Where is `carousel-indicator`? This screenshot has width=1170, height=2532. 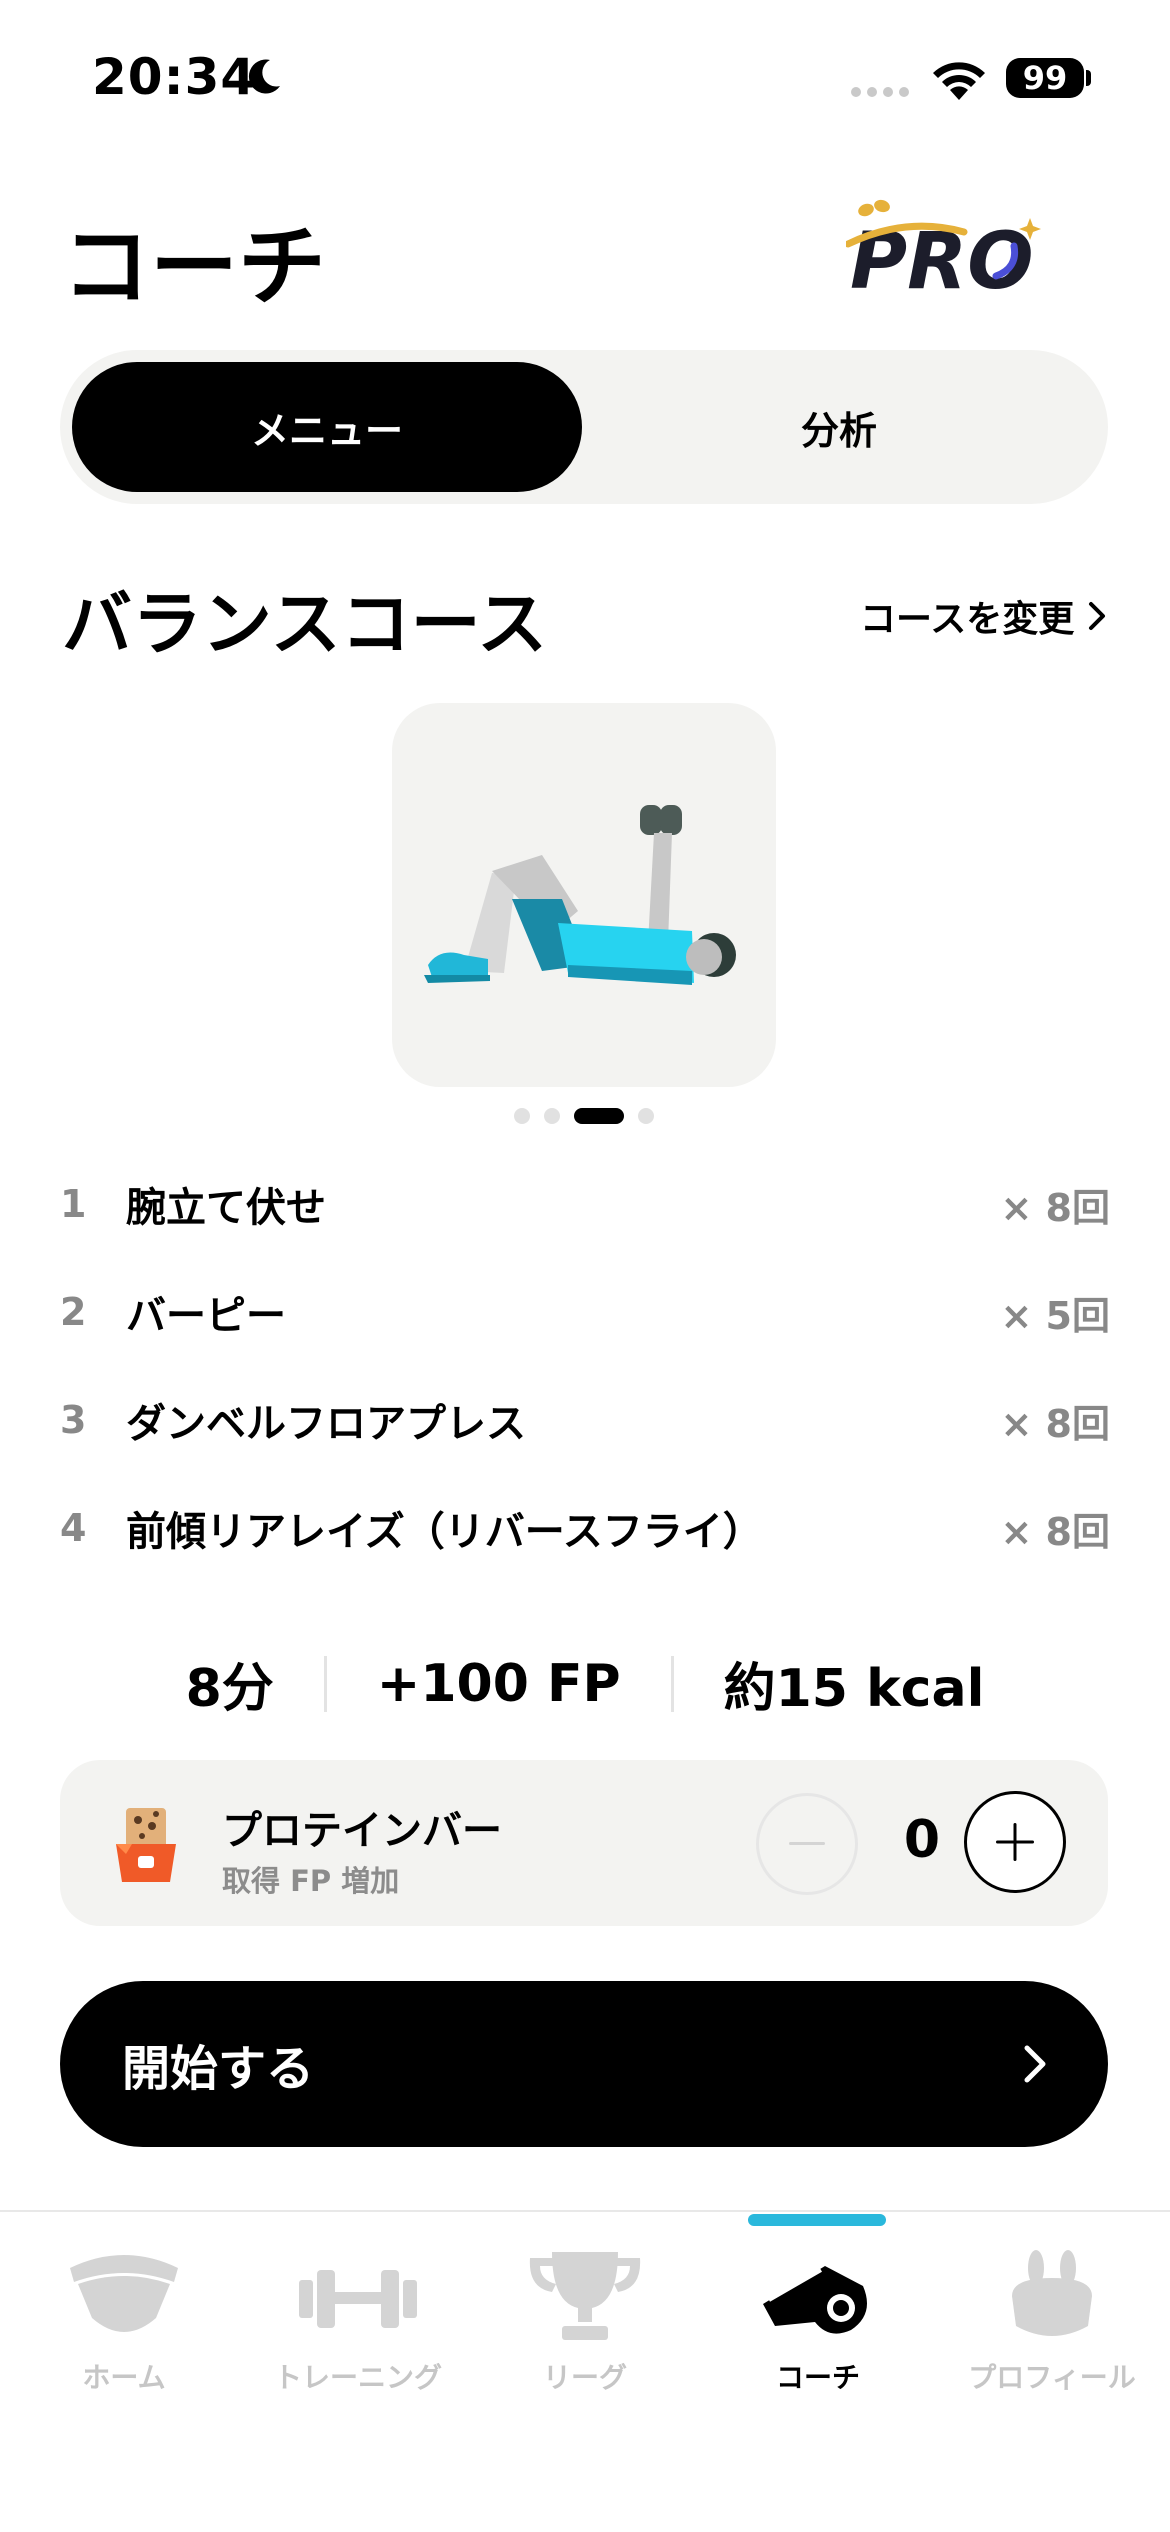
carousel-indicator is located at coordinates (584, 1116).